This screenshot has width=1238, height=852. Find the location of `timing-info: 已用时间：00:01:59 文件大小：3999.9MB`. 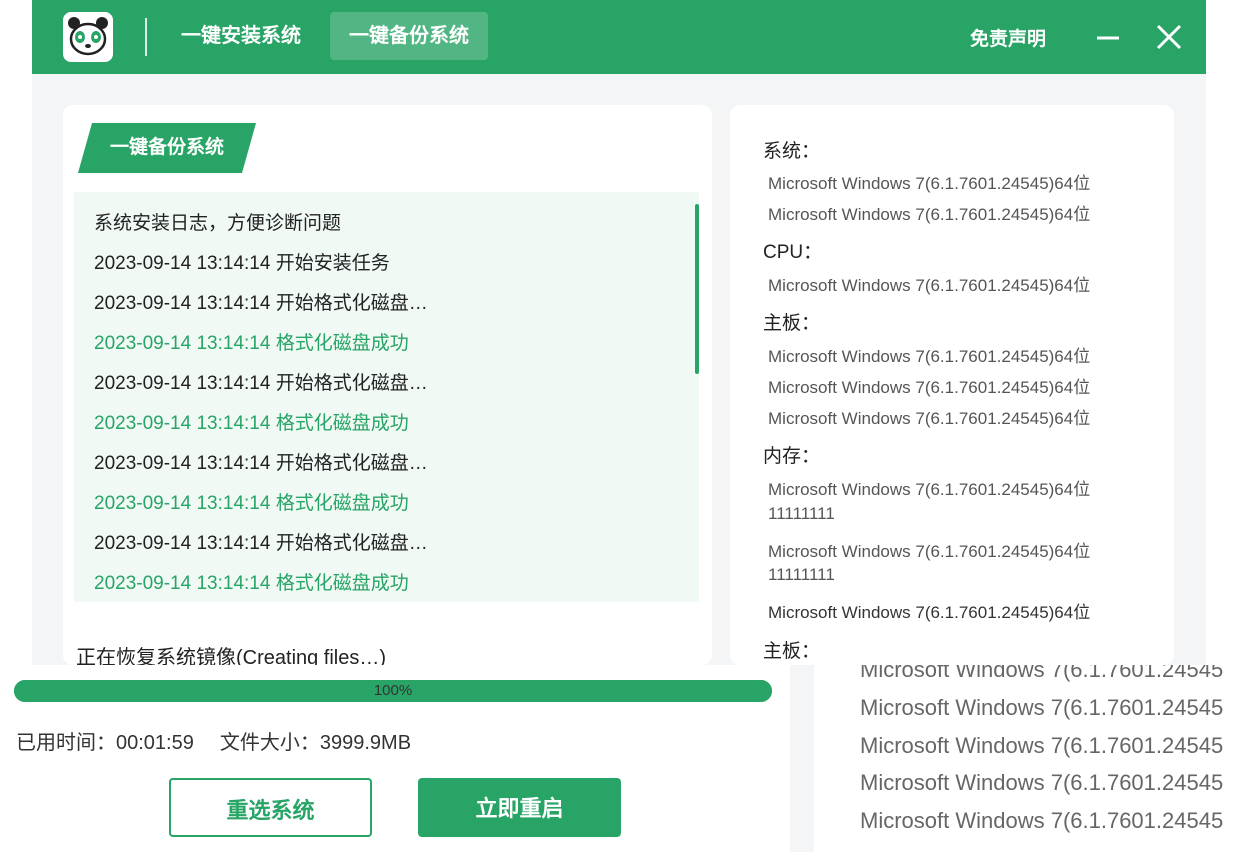

timing-info: 已用时间：00:01:59 文件大小：3999.9MB is located at coordinates (213, 740).